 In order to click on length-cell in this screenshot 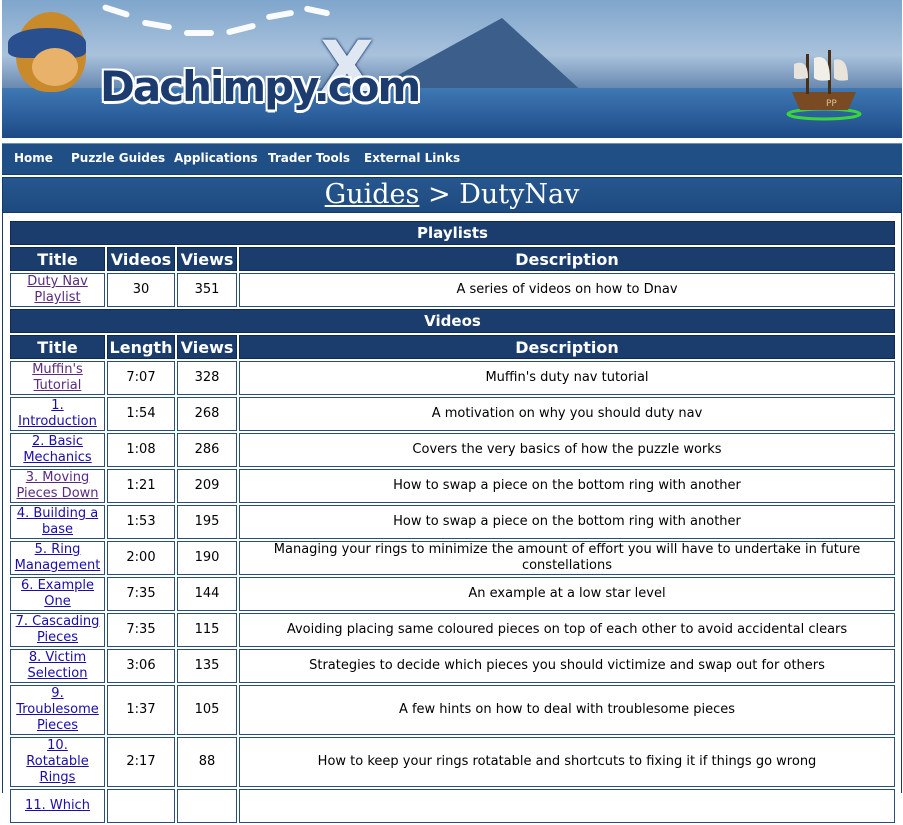, I will do `click(141, 806)`.